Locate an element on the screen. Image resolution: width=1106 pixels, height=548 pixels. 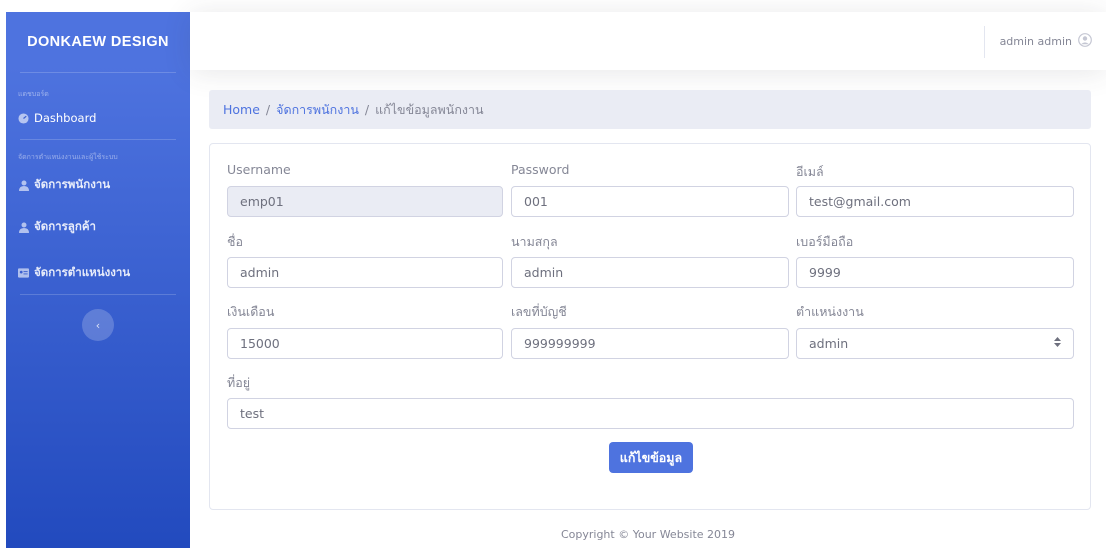
sidebar-item-label: จัดการตำแหน่งงาน is located at coordinates (82, 272).